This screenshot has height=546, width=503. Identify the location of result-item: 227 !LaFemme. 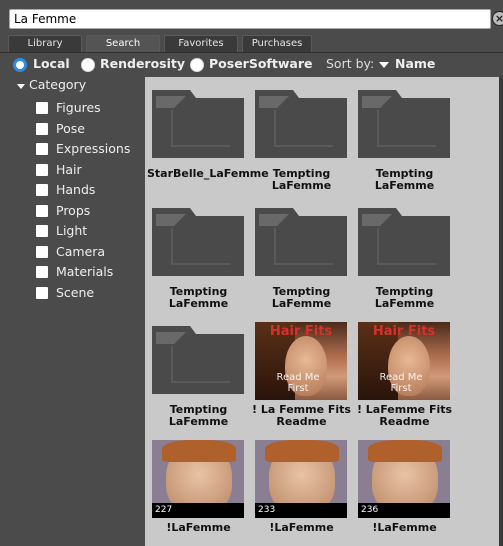
(198, 490).